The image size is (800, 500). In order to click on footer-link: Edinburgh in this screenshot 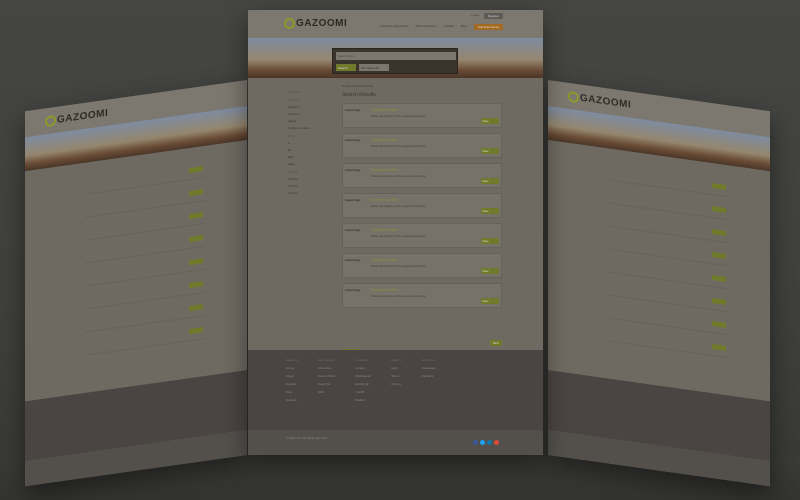, I will do `click(364, 384)`.